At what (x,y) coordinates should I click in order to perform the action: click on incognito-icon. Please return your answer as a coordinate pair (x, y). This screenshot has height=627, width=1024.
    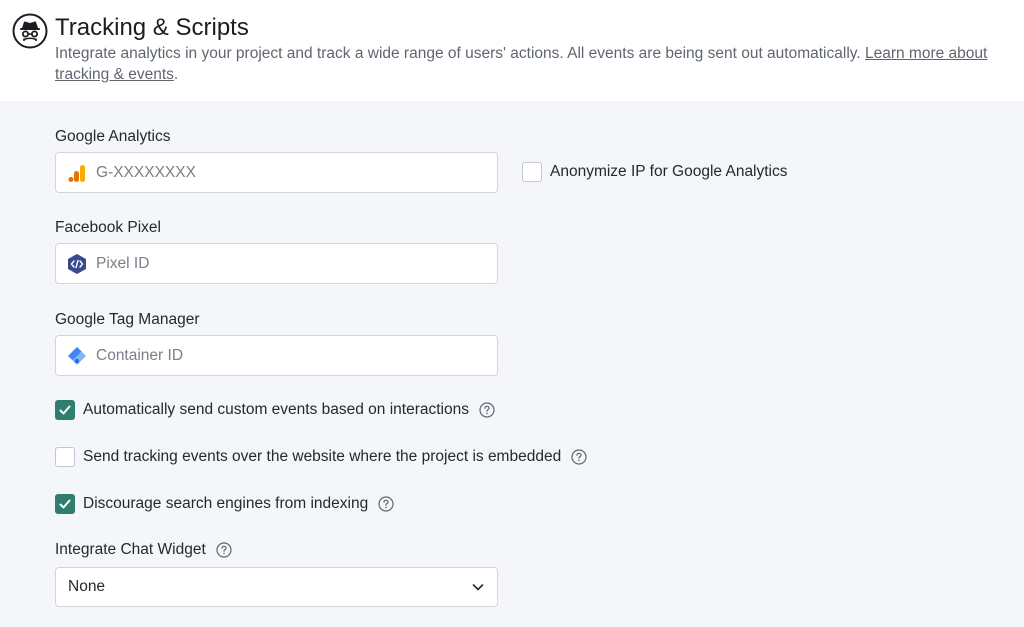
    Looking at the image, I should click on (30, 31).